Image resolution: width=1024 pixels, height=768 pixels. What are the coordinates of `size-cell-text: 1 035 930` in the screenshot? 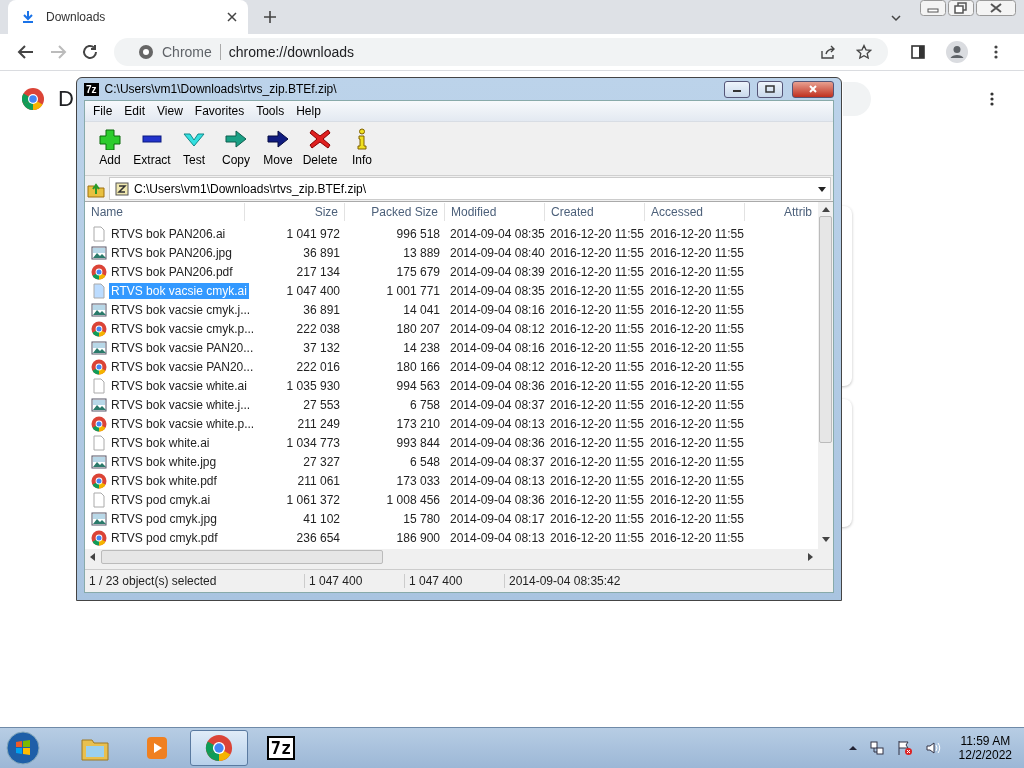 It's located at (313, 385).